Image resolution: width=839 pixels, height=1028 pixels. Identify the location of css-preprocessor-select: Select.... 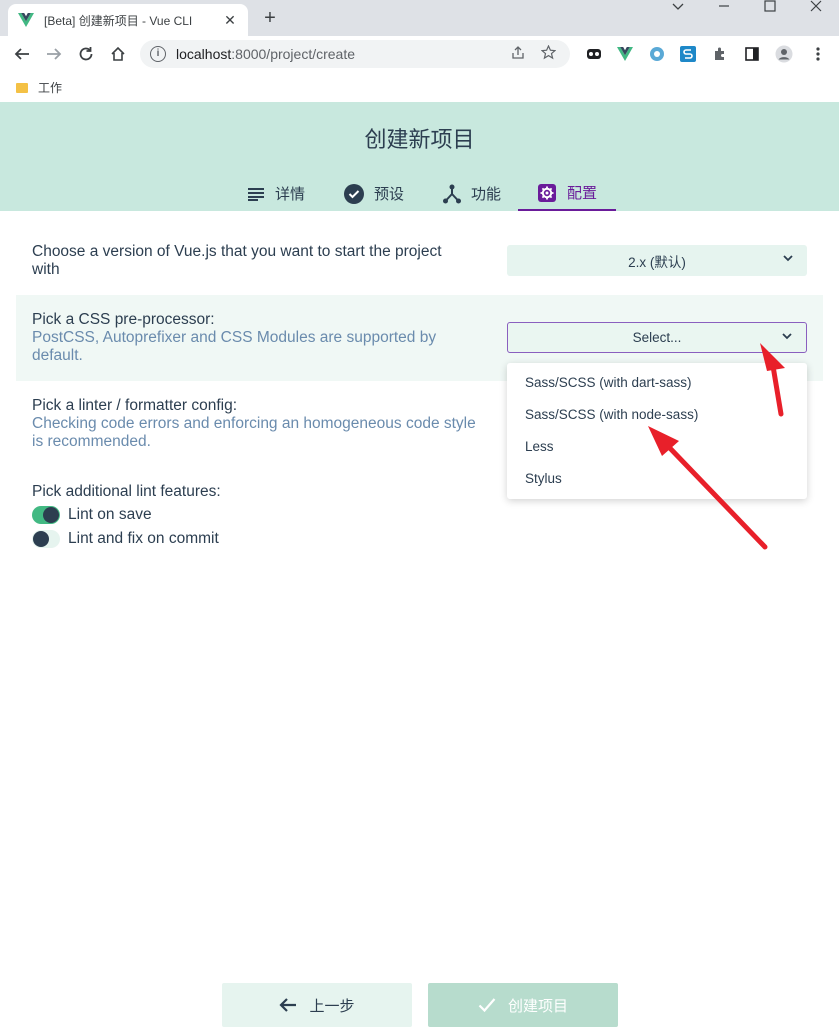
(657, 337).